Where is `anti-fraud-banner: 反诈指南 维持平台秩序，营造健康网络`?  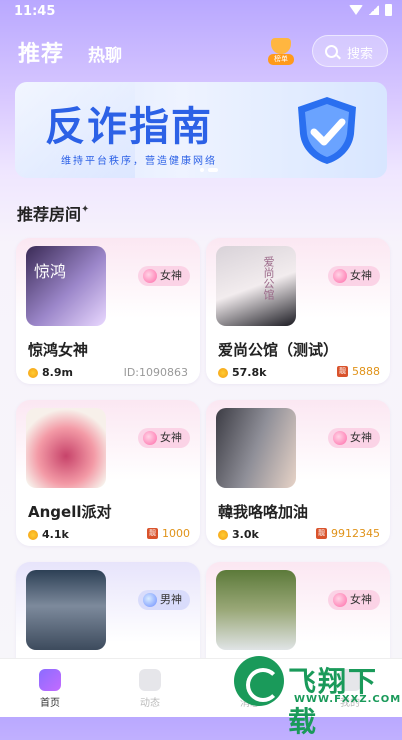 anti-fraud-banner: 反诈指南 维持平台秩序，营造健康网络 is located at coordinates (201, 130).